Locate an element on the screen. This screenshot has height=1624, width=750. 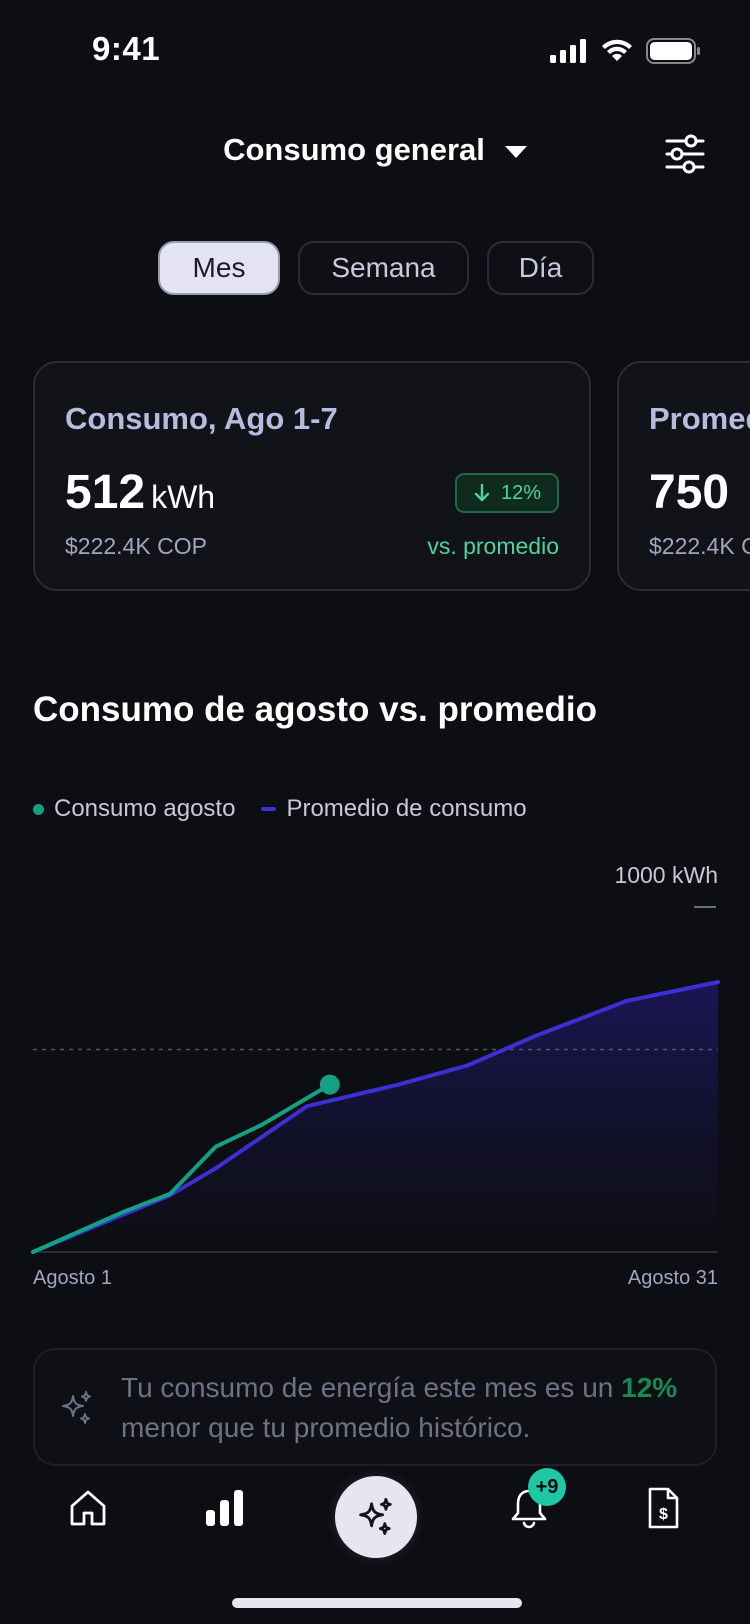
nav-billing: $ is located at coordinates (663, 1508).